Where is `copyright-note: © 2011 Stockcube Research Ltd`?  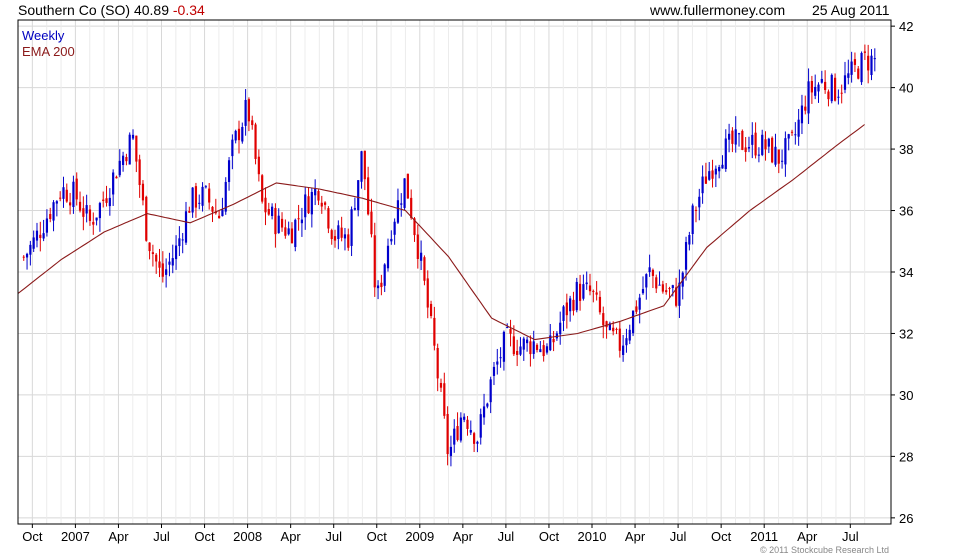
copyright-note: © 2011 Stockcube Research Ltd is located at coordinates (825, 550).